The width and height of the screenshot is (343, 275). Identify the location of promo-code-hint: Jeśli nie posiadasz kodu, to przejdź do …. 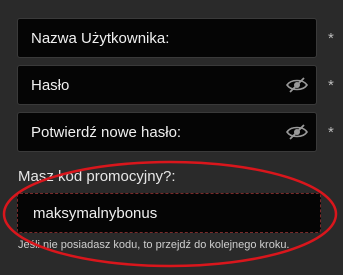
(154, 245).